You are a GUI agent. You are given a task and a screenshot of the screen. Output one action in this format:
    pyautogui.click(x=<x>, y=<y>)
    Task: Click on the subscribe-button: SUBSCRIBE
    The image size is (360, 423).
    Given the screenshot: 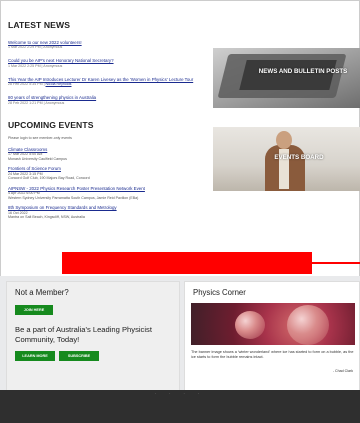 What is the action you would take?
    pyautogui.click(x=79, y=356)
    